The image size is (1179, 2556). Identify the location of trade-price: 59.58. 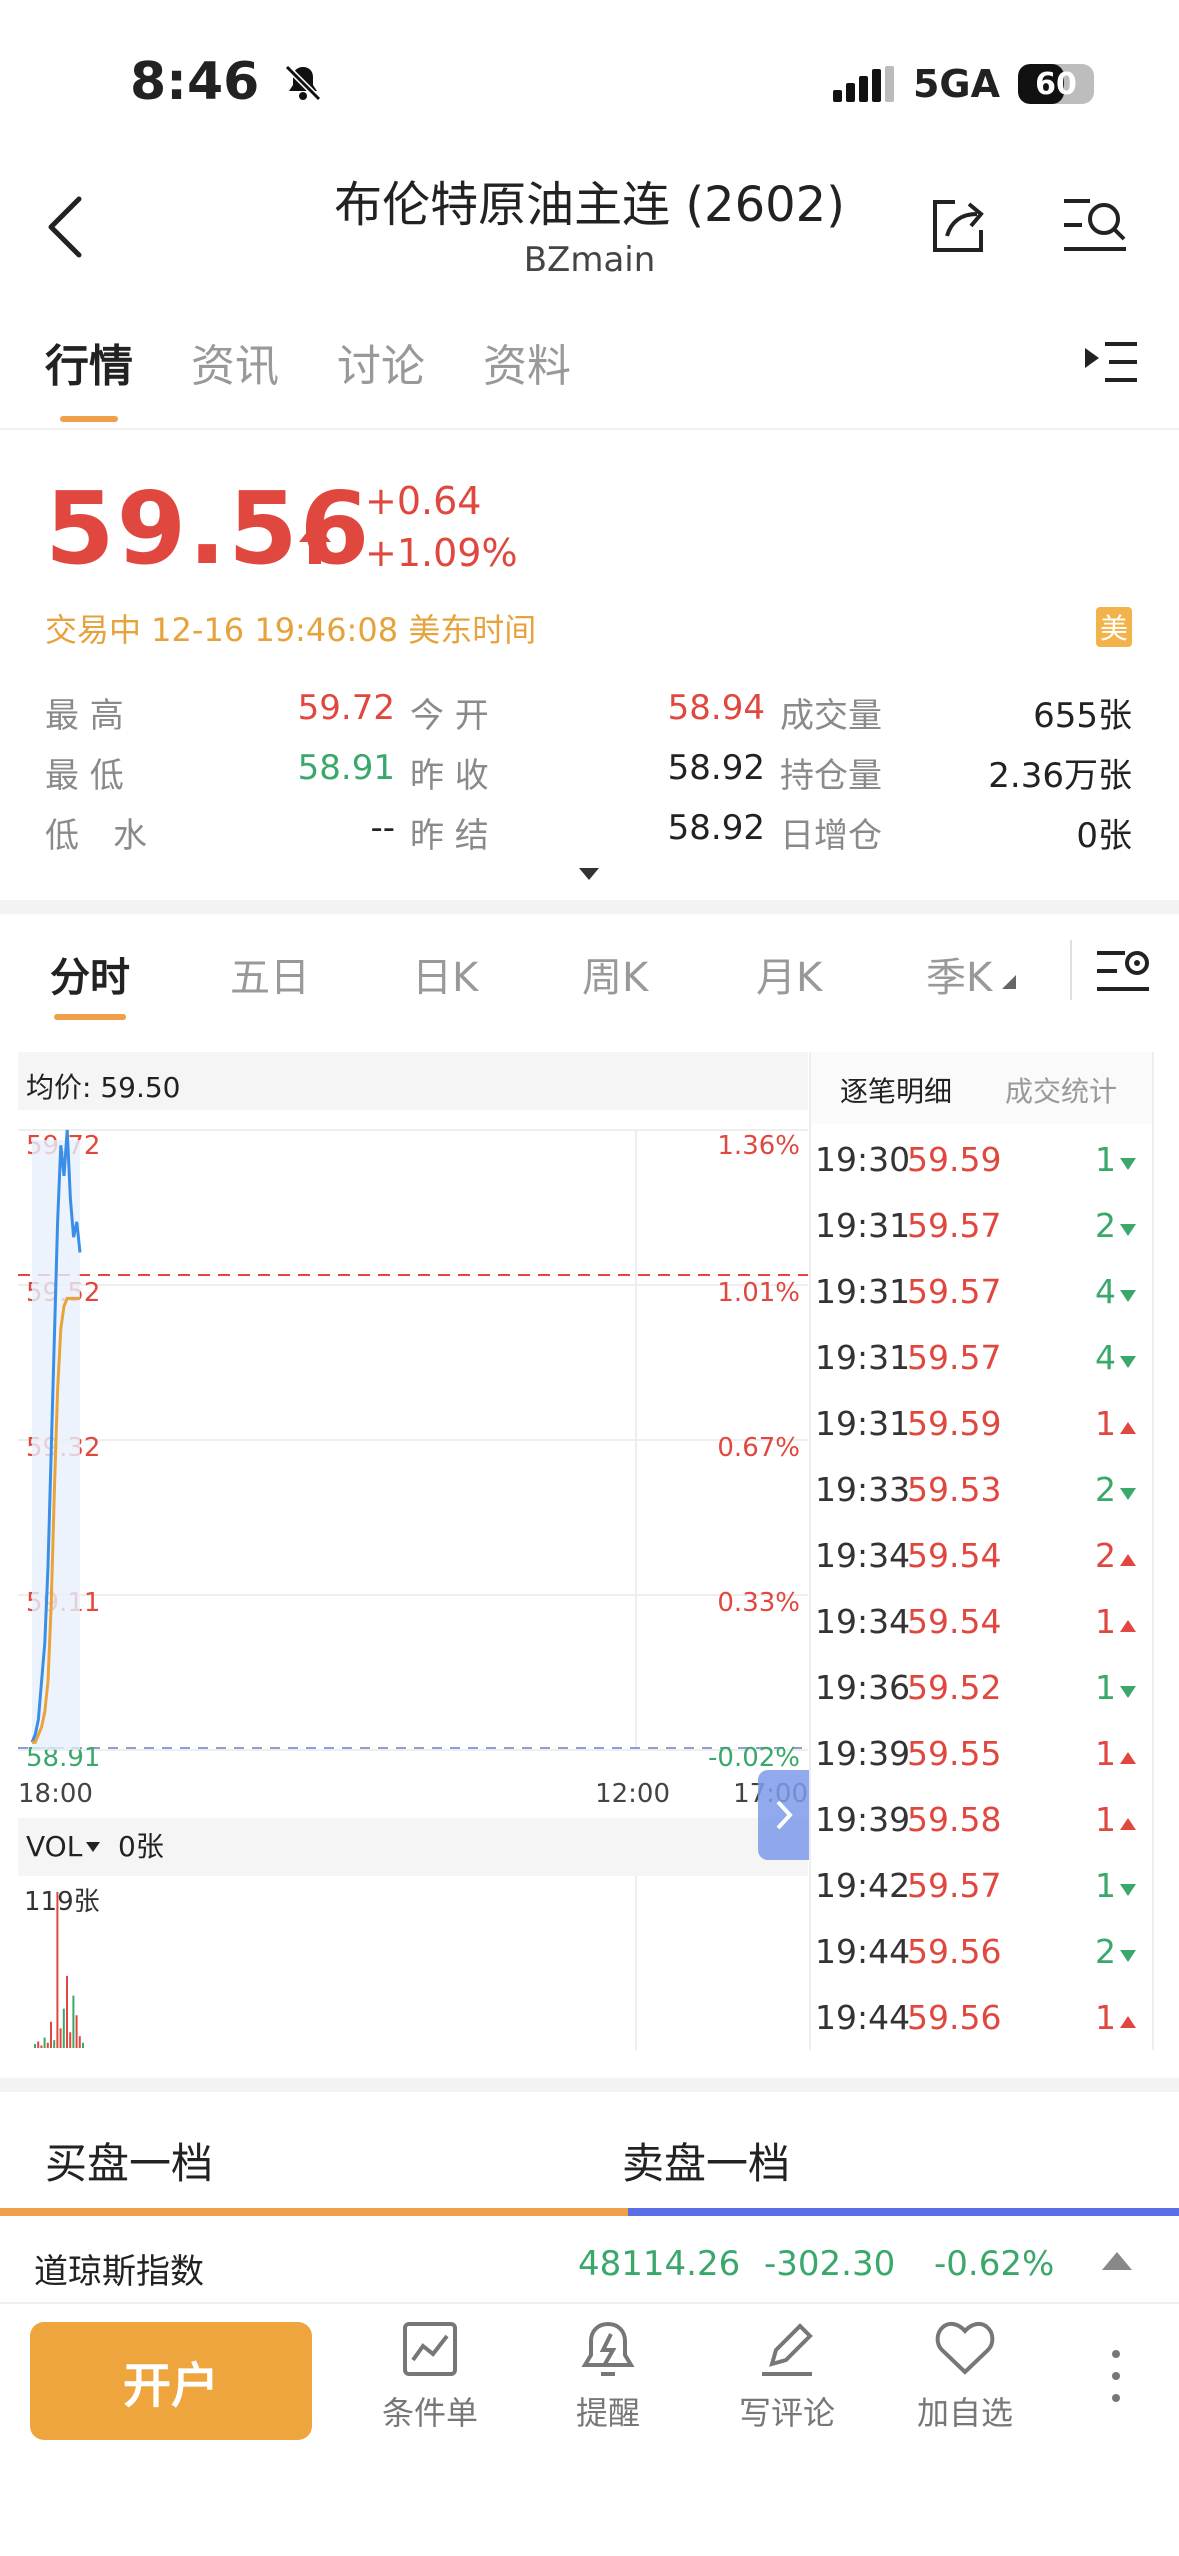
(954, 1819).